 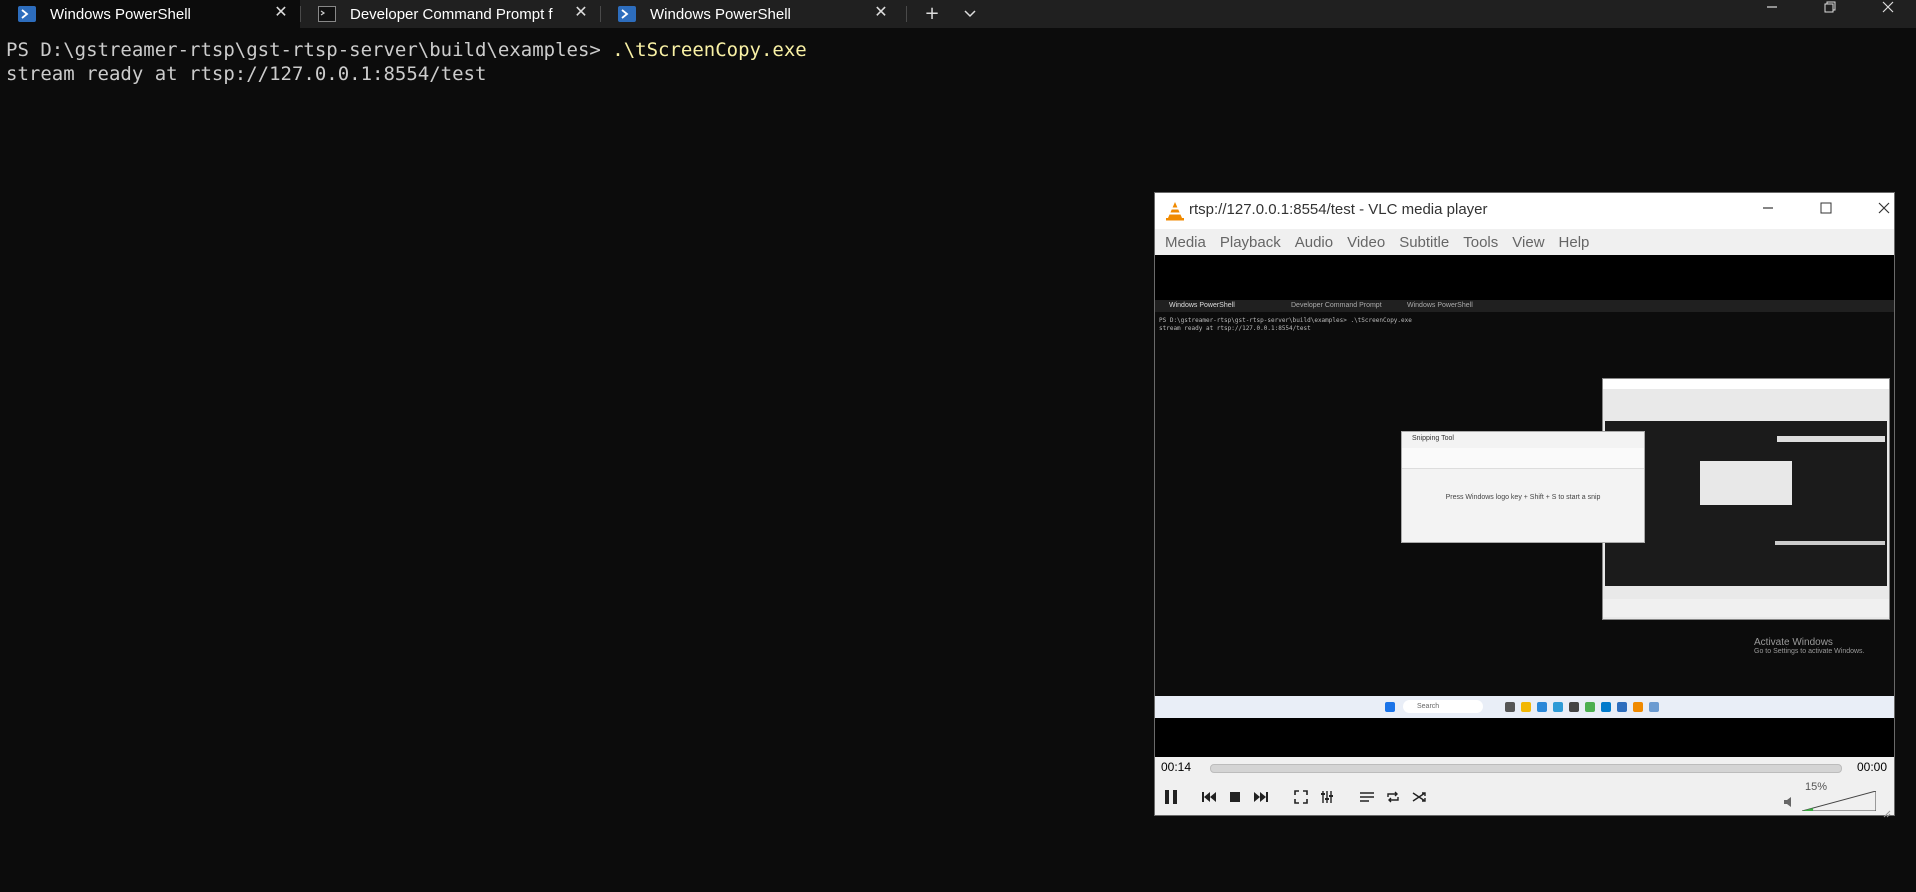 What do you see at coordinates (906, 14) in the screenshot?
I see `tab-divider` at bounding box center [906, 14].